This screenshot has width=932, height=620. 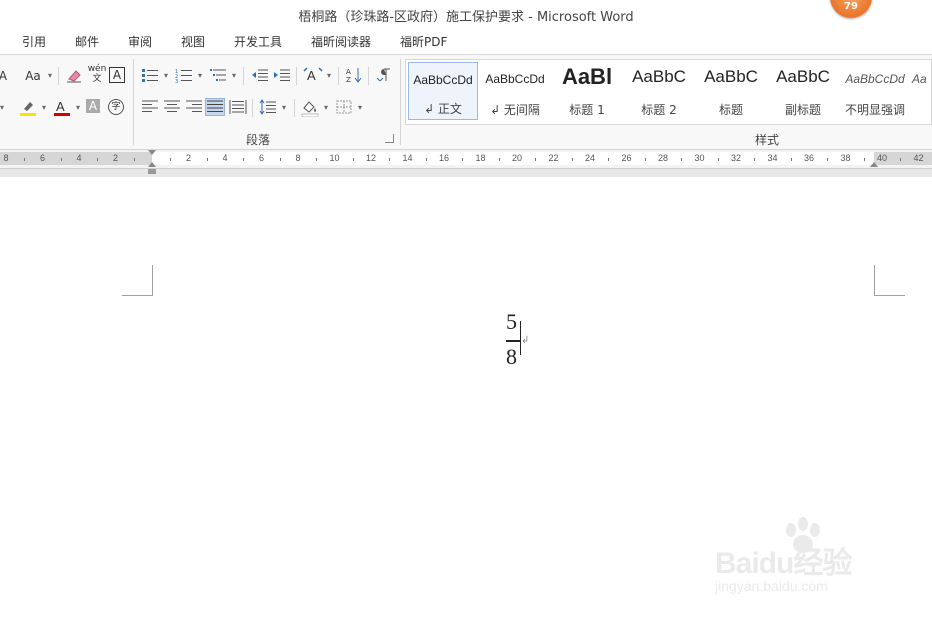 What do you see at coordinates (334, 158) in the screenshot?
I see `ruler-label: 10` at bounding box center [334, 158].